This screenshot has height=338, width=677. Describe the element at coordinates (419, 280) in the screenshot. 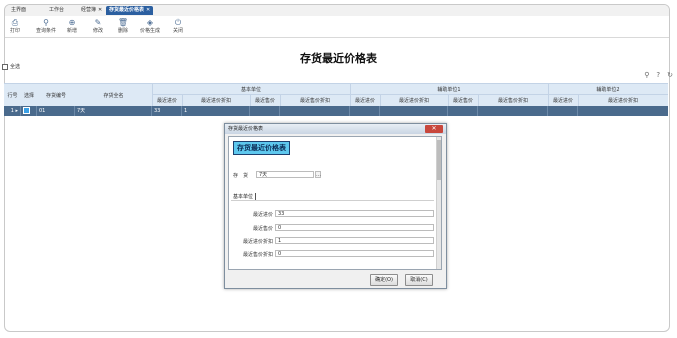

I see `cancel-button: 取消(C)` at that location.